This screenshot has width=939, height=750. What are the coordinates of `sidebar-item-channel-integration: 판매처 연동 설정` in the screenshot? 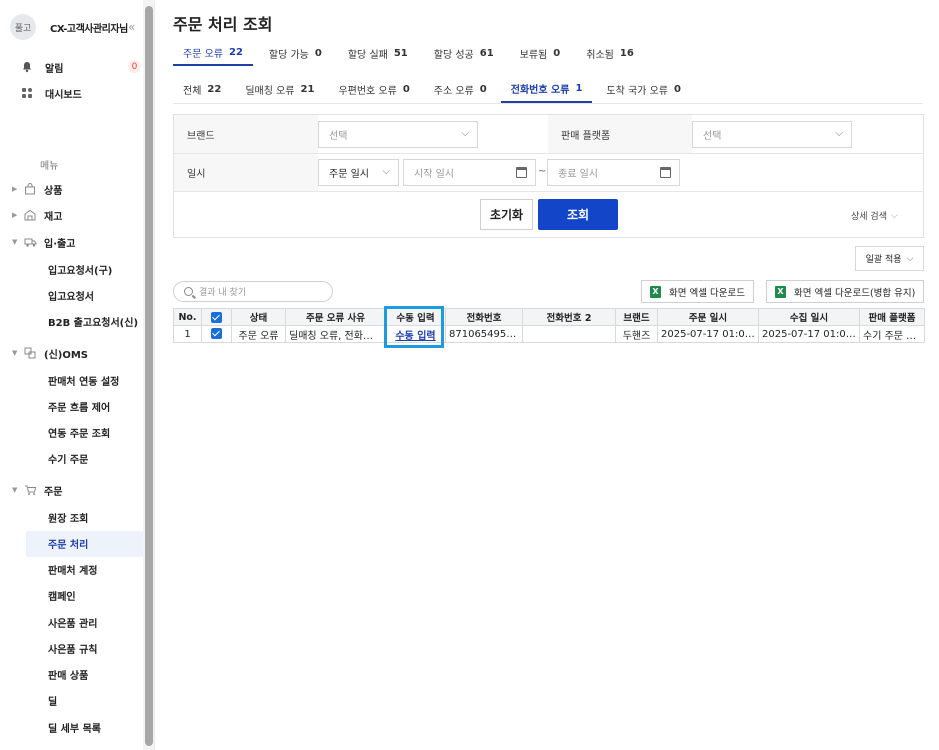 It's located at (83, 380).